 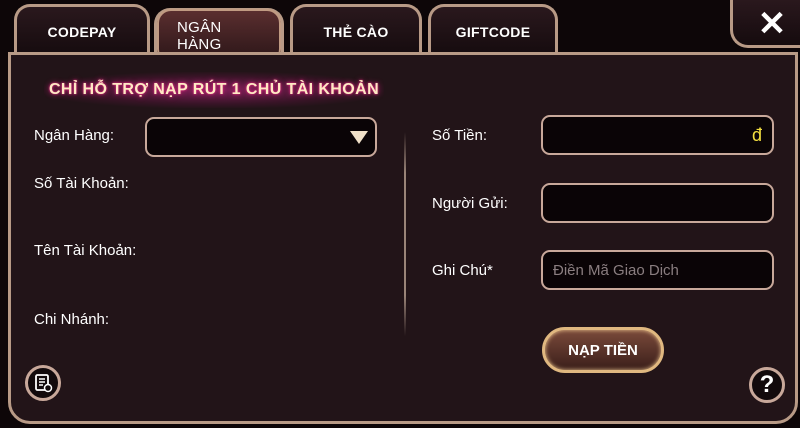 I want to click on tab-giftcode-label: GIFTCODE, so click(x=493, y=31).